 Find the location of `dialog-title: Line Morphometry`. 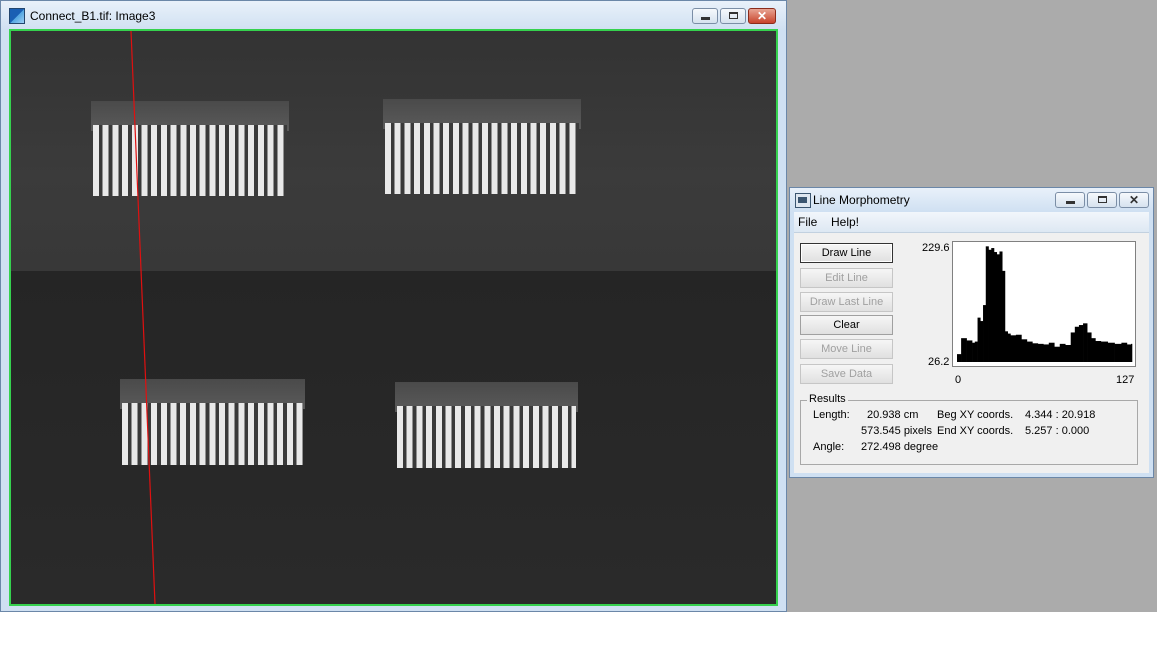

dialog-title: Line Morphometry is located at coordinates (861, 200).